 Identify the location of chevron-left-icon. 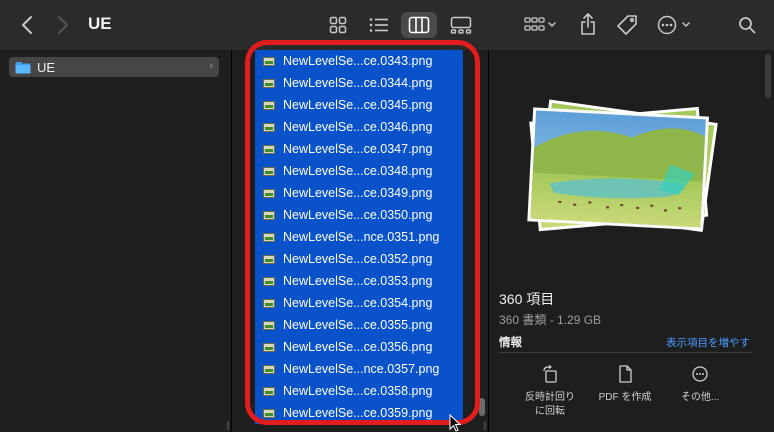
(27, 25).